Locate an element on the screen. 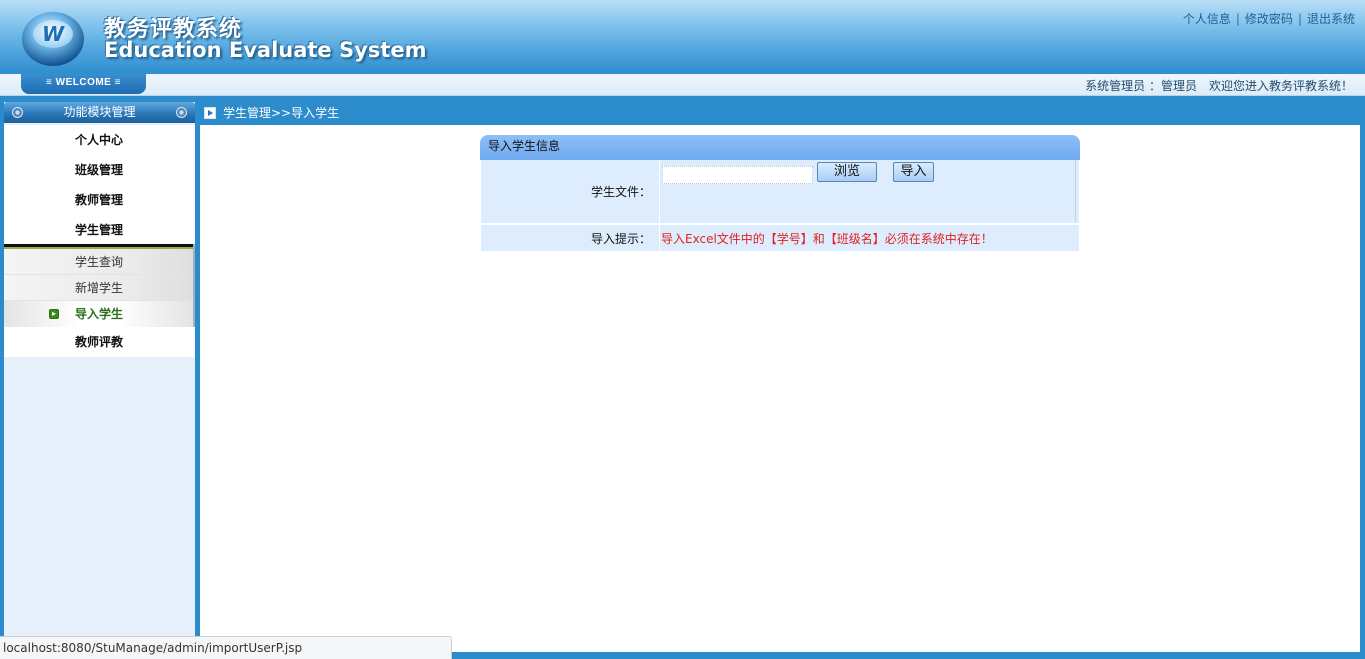 This screenshot has height=659, width=1365. app-title-en: Education Evaluate System is located at coordinates (265, 50).